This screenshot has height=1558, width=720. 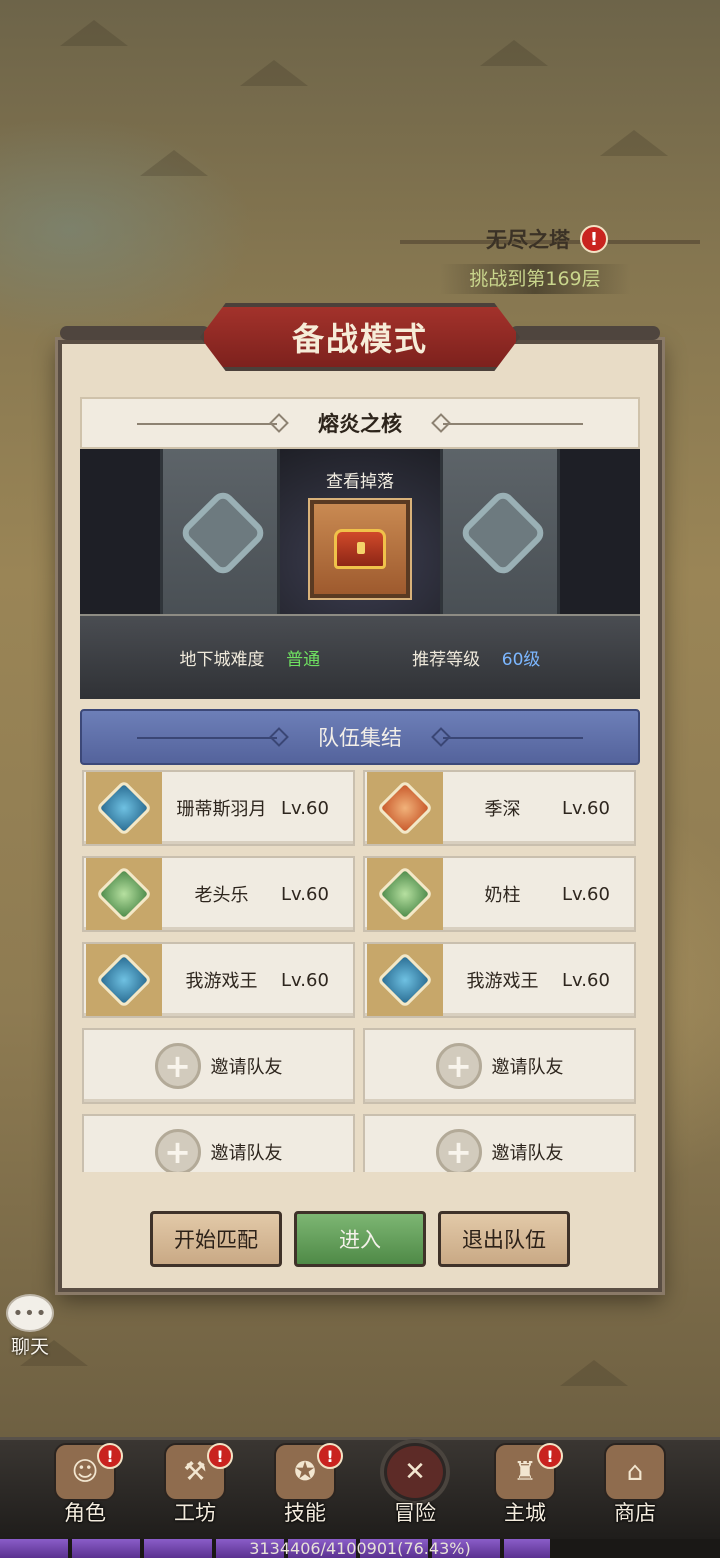 What do you see at coordinates (305, 1484) in the screenshot?
I see `nav-item-skills: ✪ ! 技能` at bounding box center [305, 1484].